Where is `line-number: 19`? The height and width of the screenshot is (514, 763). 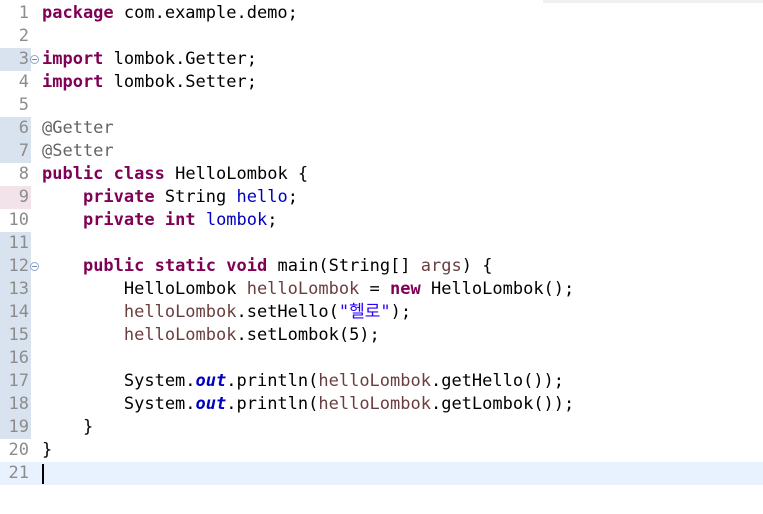
line-number: 19 is located at coordinates (18, 427).